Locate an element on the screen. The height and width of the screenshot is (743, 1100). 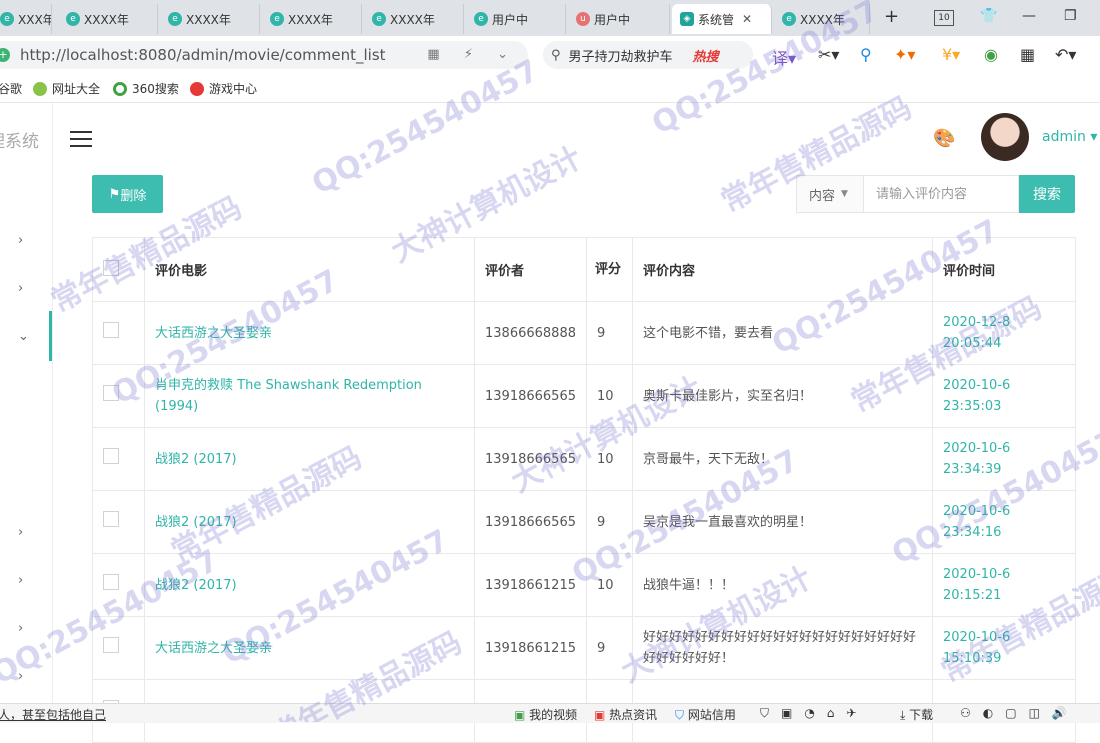
status-item-news: ▣ 热点资讯 is located at coordinates (625, 714).